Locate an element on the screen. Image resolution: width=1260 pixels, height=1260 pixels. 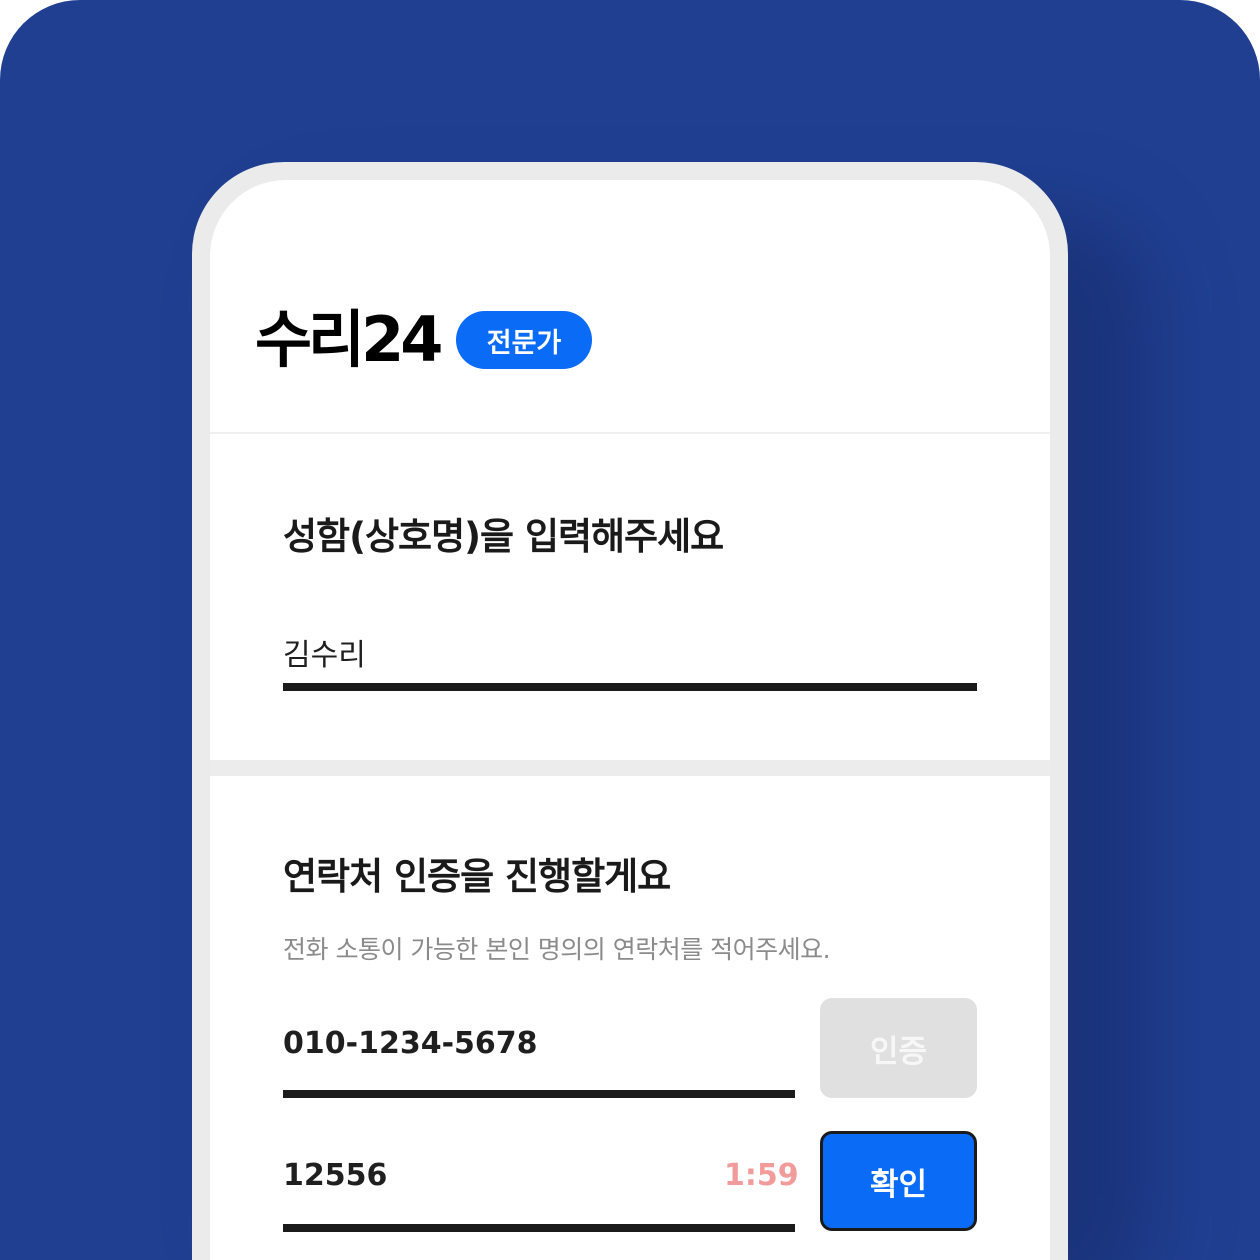
confirm-button: 확인 is located at coordinates (898, 1181).